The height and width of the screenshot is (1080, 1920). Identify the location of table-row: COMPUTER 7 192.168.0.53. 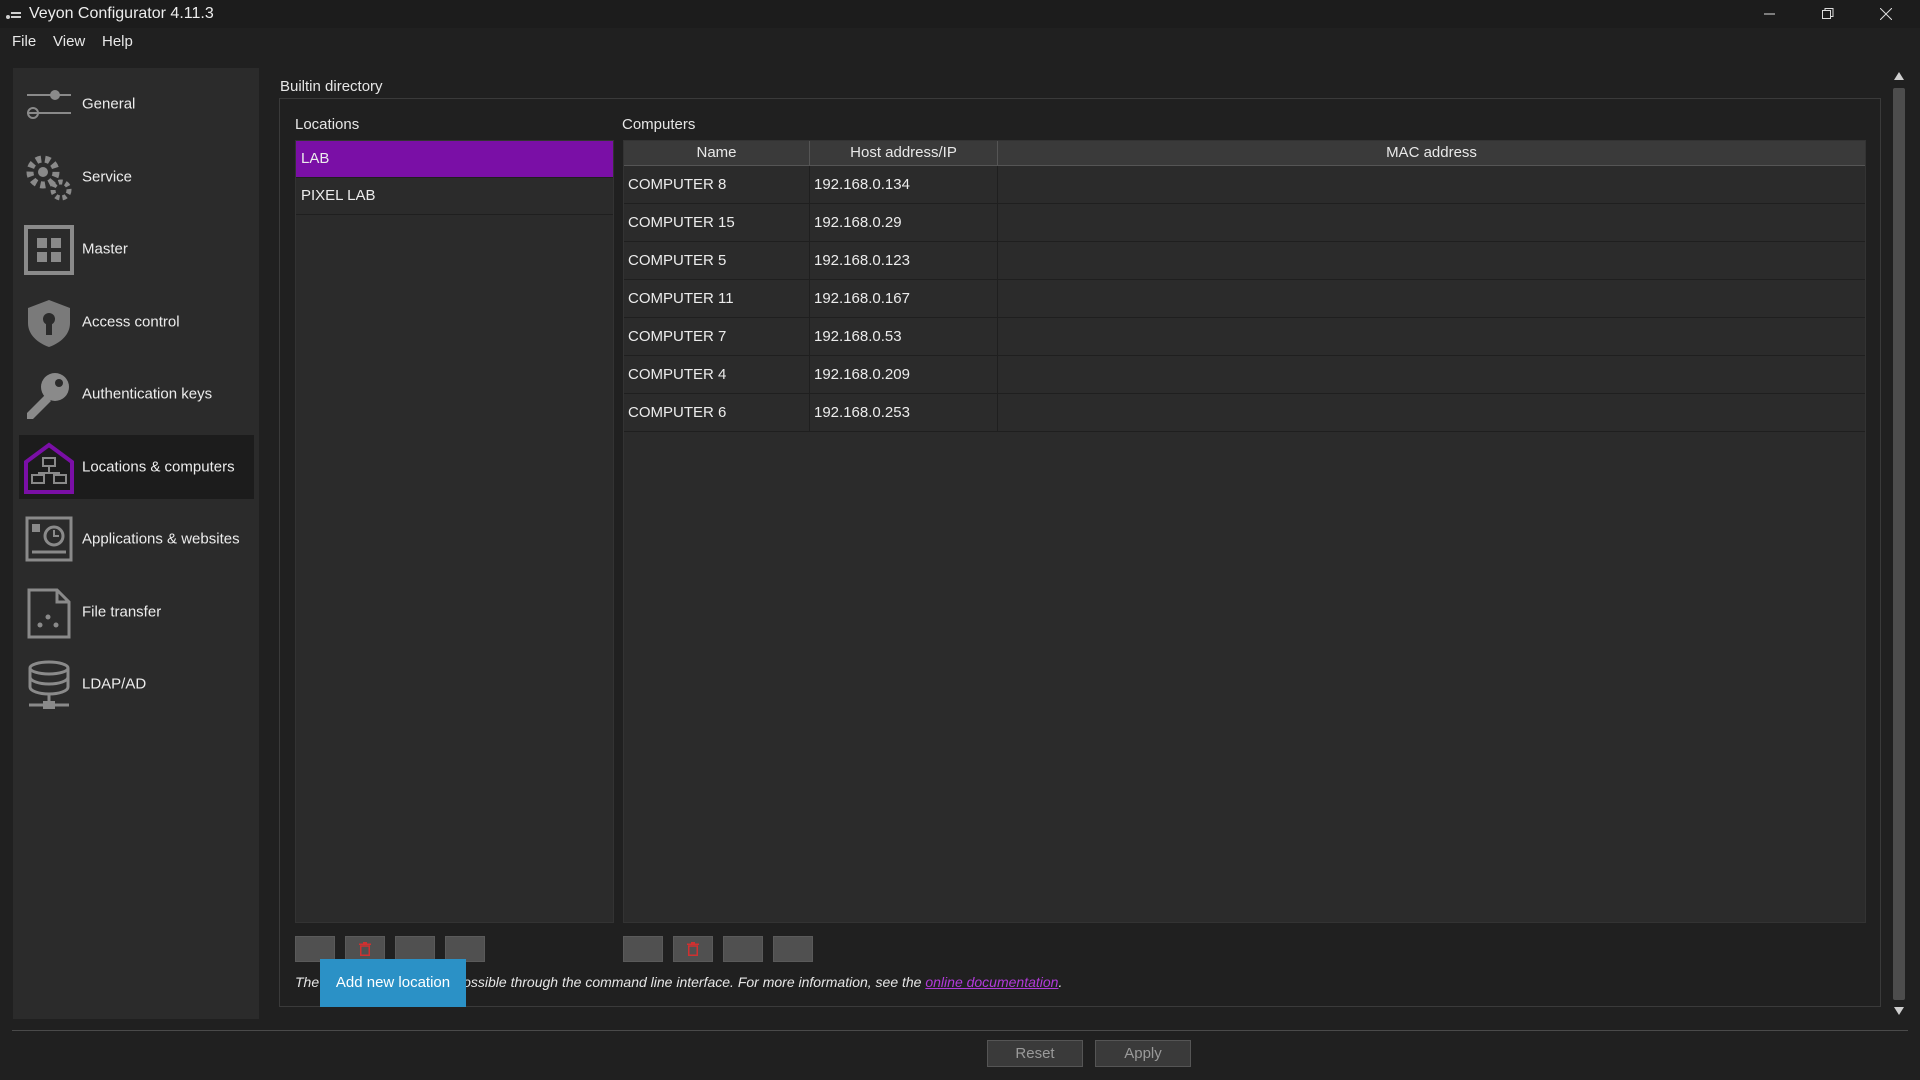
(1244, 337).